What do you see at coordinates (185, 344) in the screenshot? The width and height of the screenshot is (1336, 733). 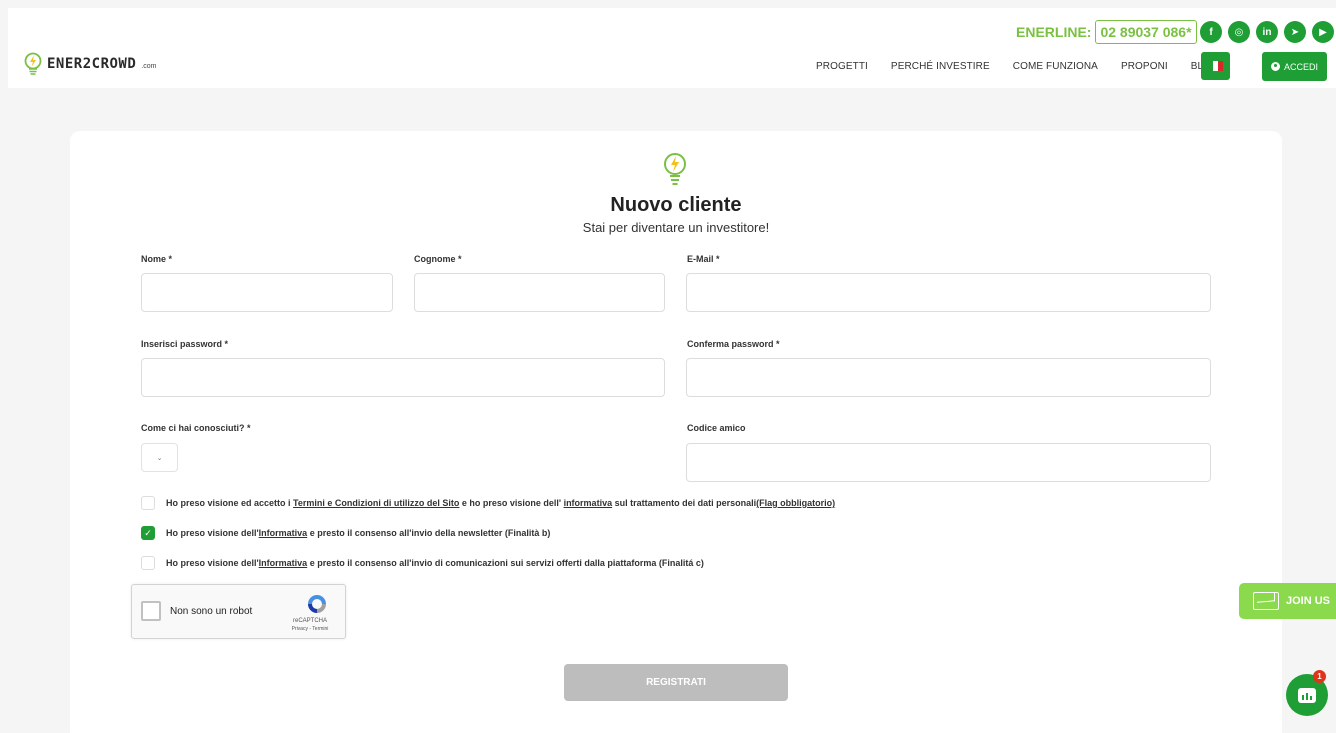 I see `password-label: Inserisci password *` at bounding box center [185, 344].